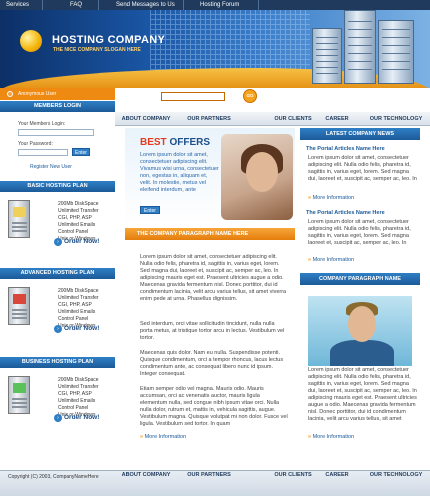  I want to click on search-go-button: GO, so click(250, 96).